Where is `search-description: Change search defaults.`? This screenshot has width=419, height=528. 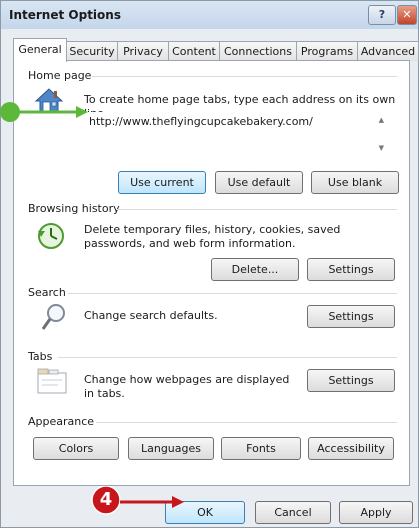 search-description: Change search defaults. is located at coordinates (151, 315).